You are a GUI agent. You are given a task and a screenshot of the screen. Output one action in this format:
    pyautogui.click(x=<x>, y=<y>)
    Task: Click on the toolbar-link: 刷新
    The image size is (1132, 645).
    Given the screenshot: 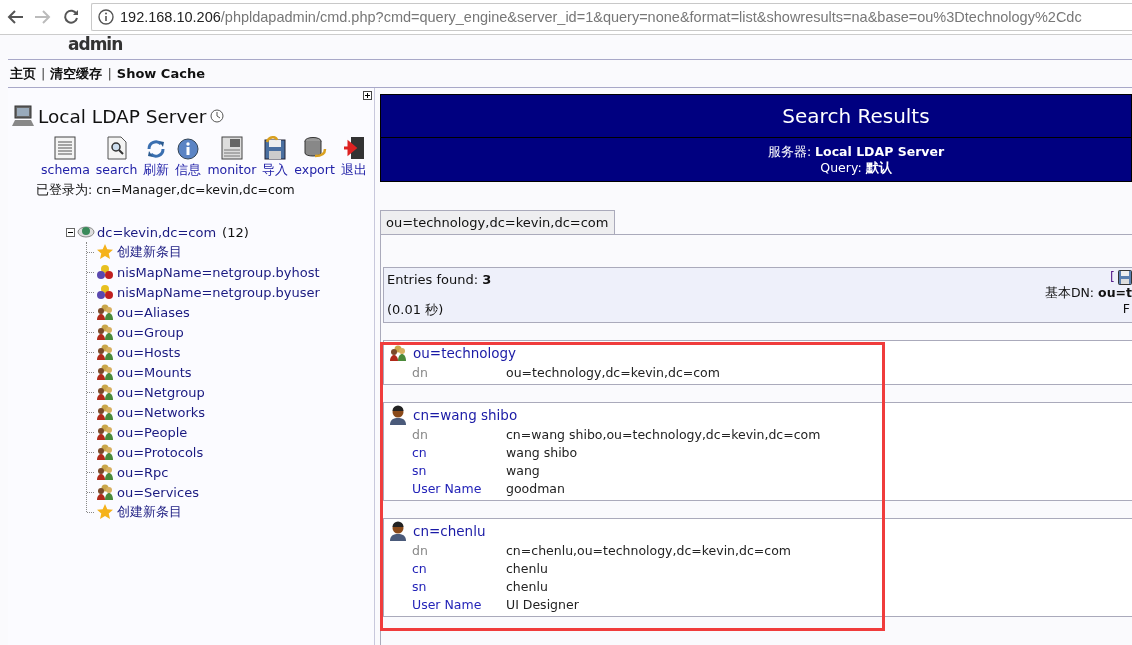 What is the action you would take?
    pyautogui.click(x=156, y=170)
    